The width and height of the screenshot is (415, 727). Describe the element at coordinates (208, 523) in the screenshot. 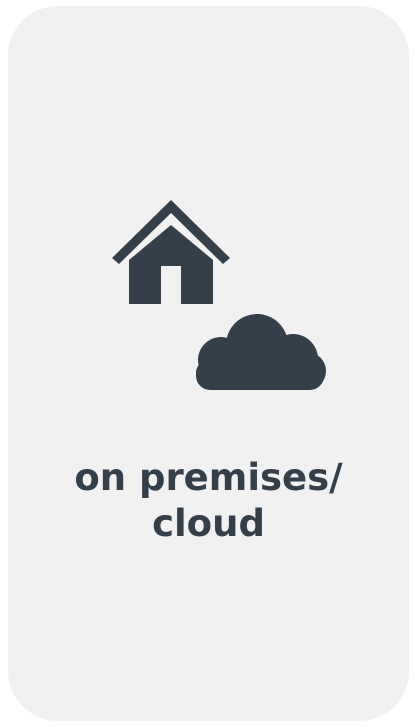

I see `caption-line-2: cloud` at that location.